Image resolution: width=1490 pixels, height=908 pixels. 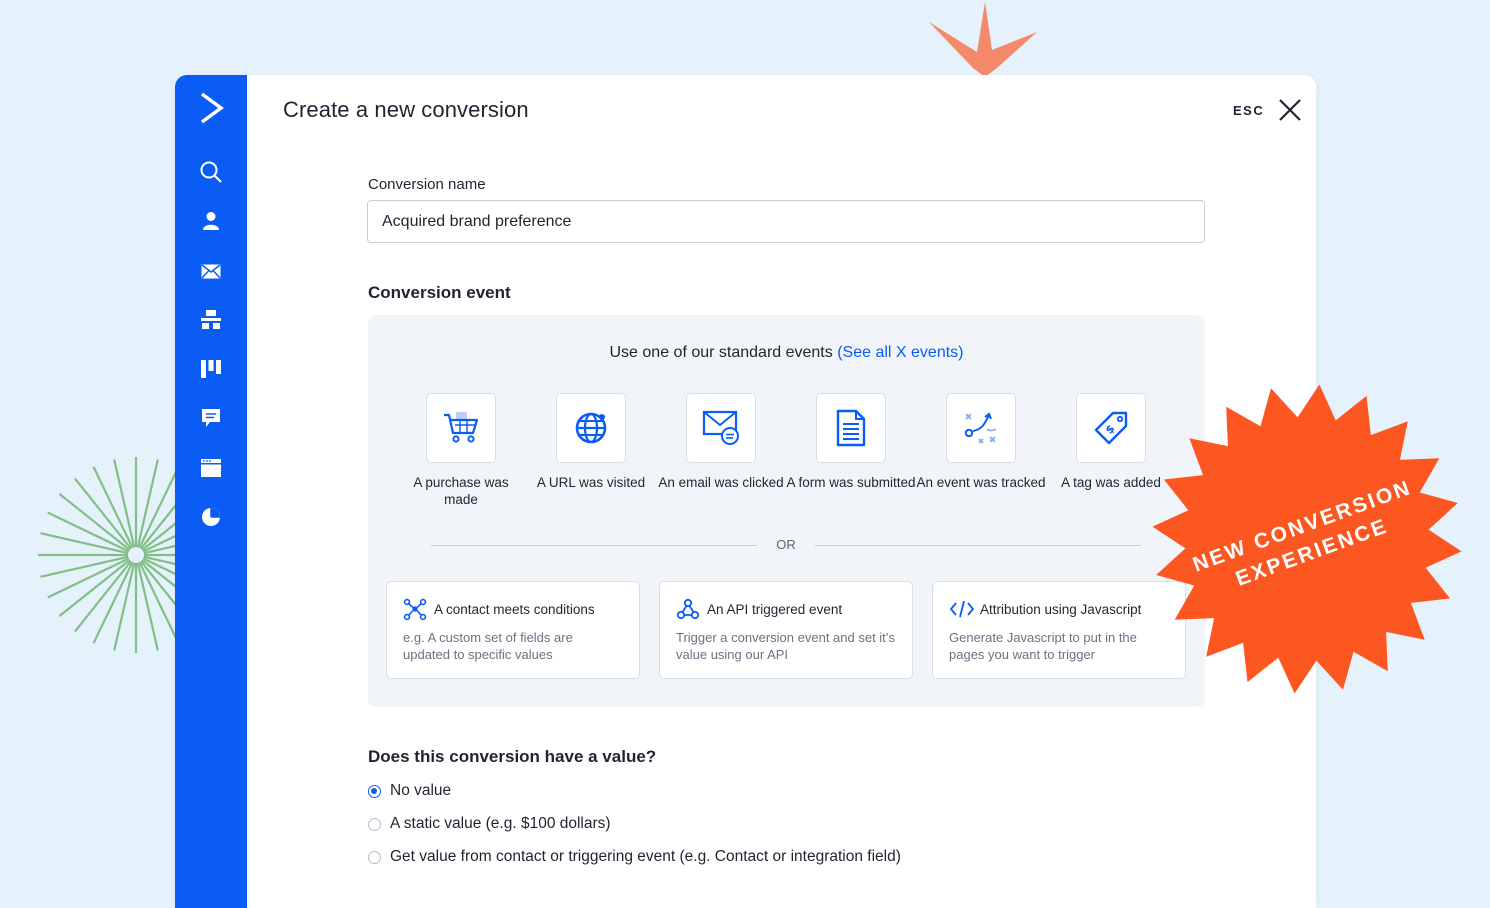 What do you see at coordinates (211, 418) in the screenshot?
I see `conversations-icon` at bounding box center [211, 418].